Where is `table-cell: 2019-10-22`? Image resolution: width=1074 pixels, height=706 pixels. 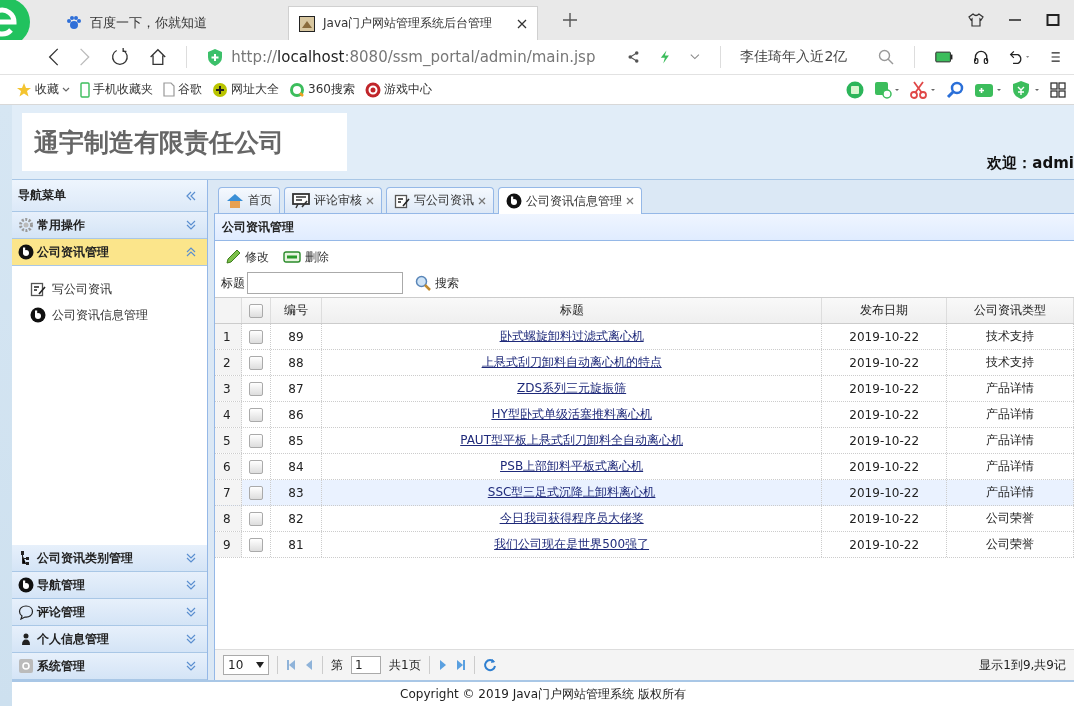 table-cell: 2019-10-22 is located at coordinates (885, 414).